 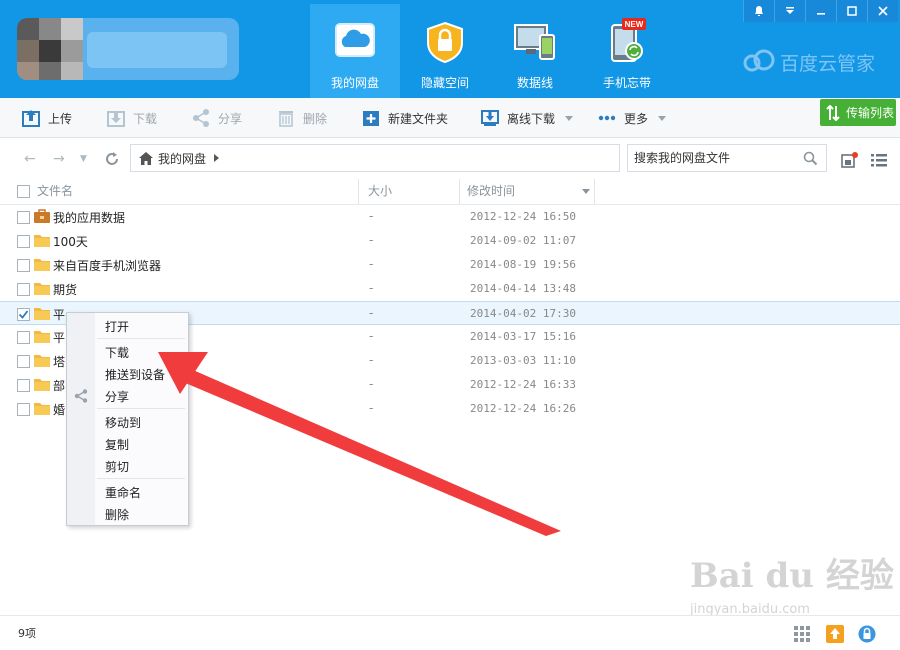 I want to click on tab-hidden-space: 隐藏空间, so click(x=445, y=51).